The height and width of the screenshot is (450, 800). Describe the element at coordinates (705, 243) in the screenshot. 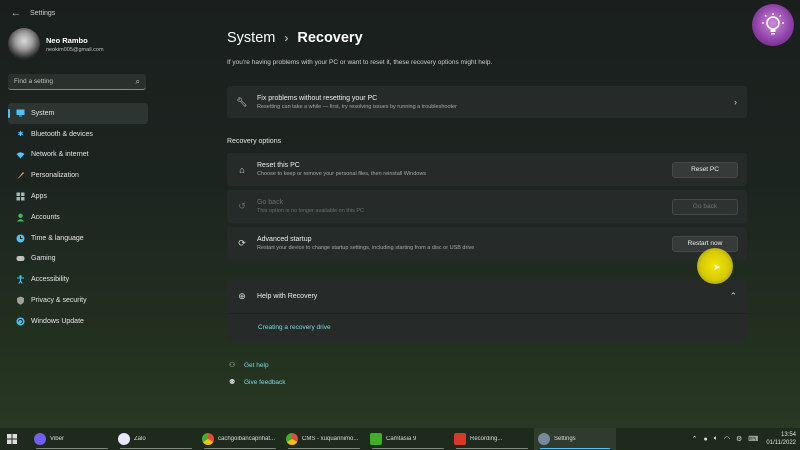

I see `restart-now-button: Restart now` at that location.